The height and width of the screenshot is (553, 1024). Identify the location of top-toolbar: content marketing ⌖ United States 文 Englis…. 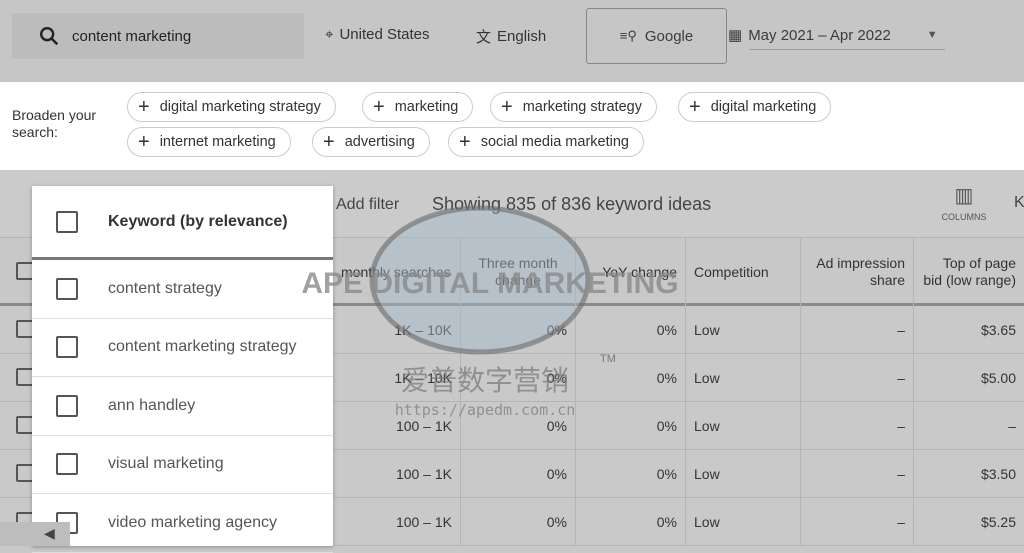
(512, 41).